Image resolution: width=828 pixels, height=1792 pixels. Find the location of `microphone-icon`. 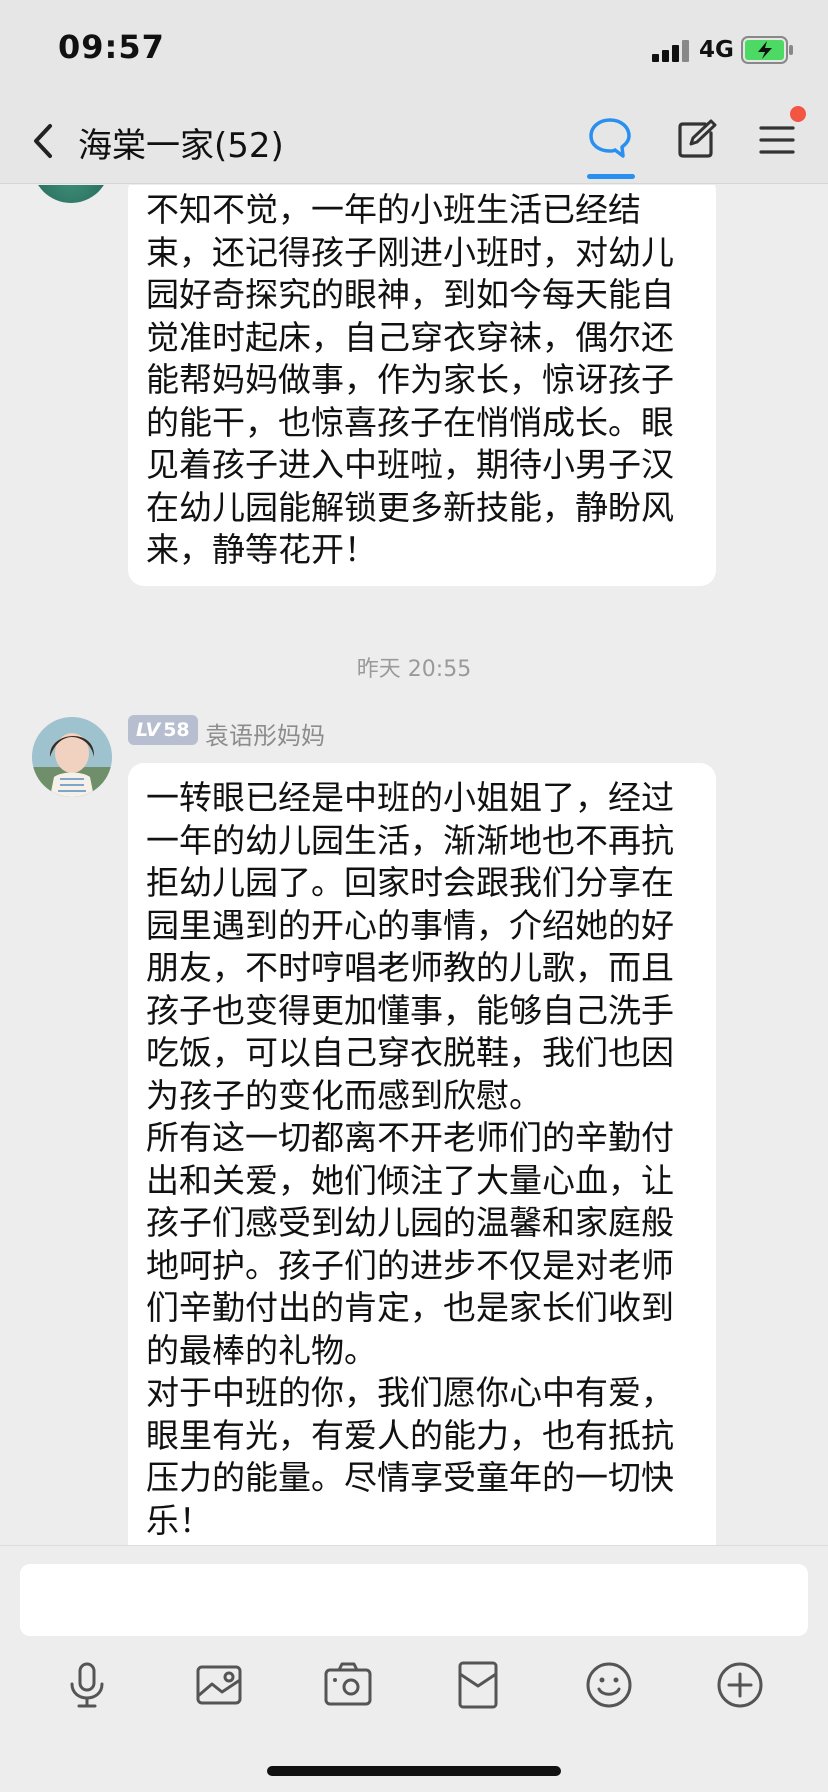

microphone-icon is located at coordinates (87, 1685).